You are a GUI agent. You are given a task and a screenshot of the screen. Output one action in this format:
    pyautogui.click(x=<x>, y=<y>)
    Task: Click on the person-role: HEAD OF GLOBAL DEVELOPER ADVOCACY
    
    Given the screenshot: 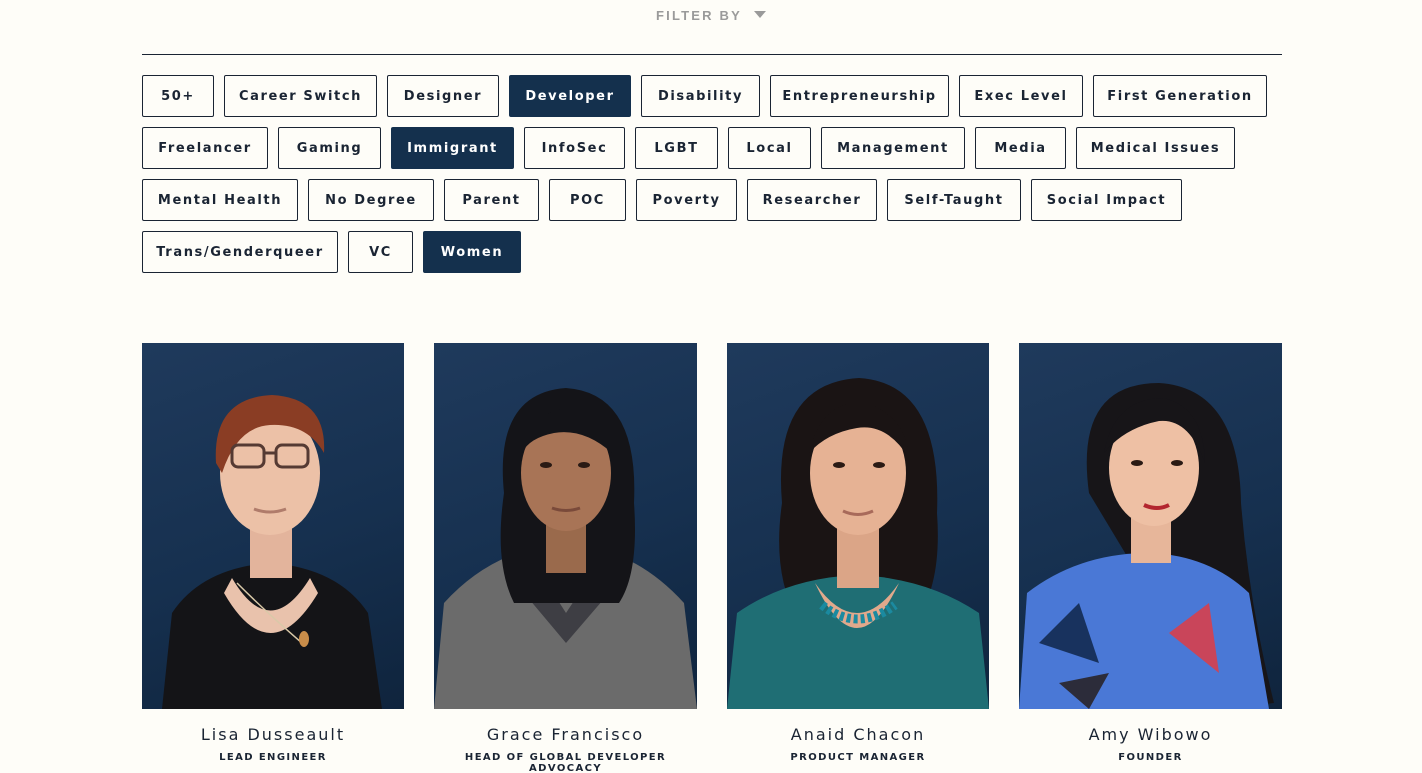 What is the action you would take?
    pyautogui.click(x=565, y=762)
    